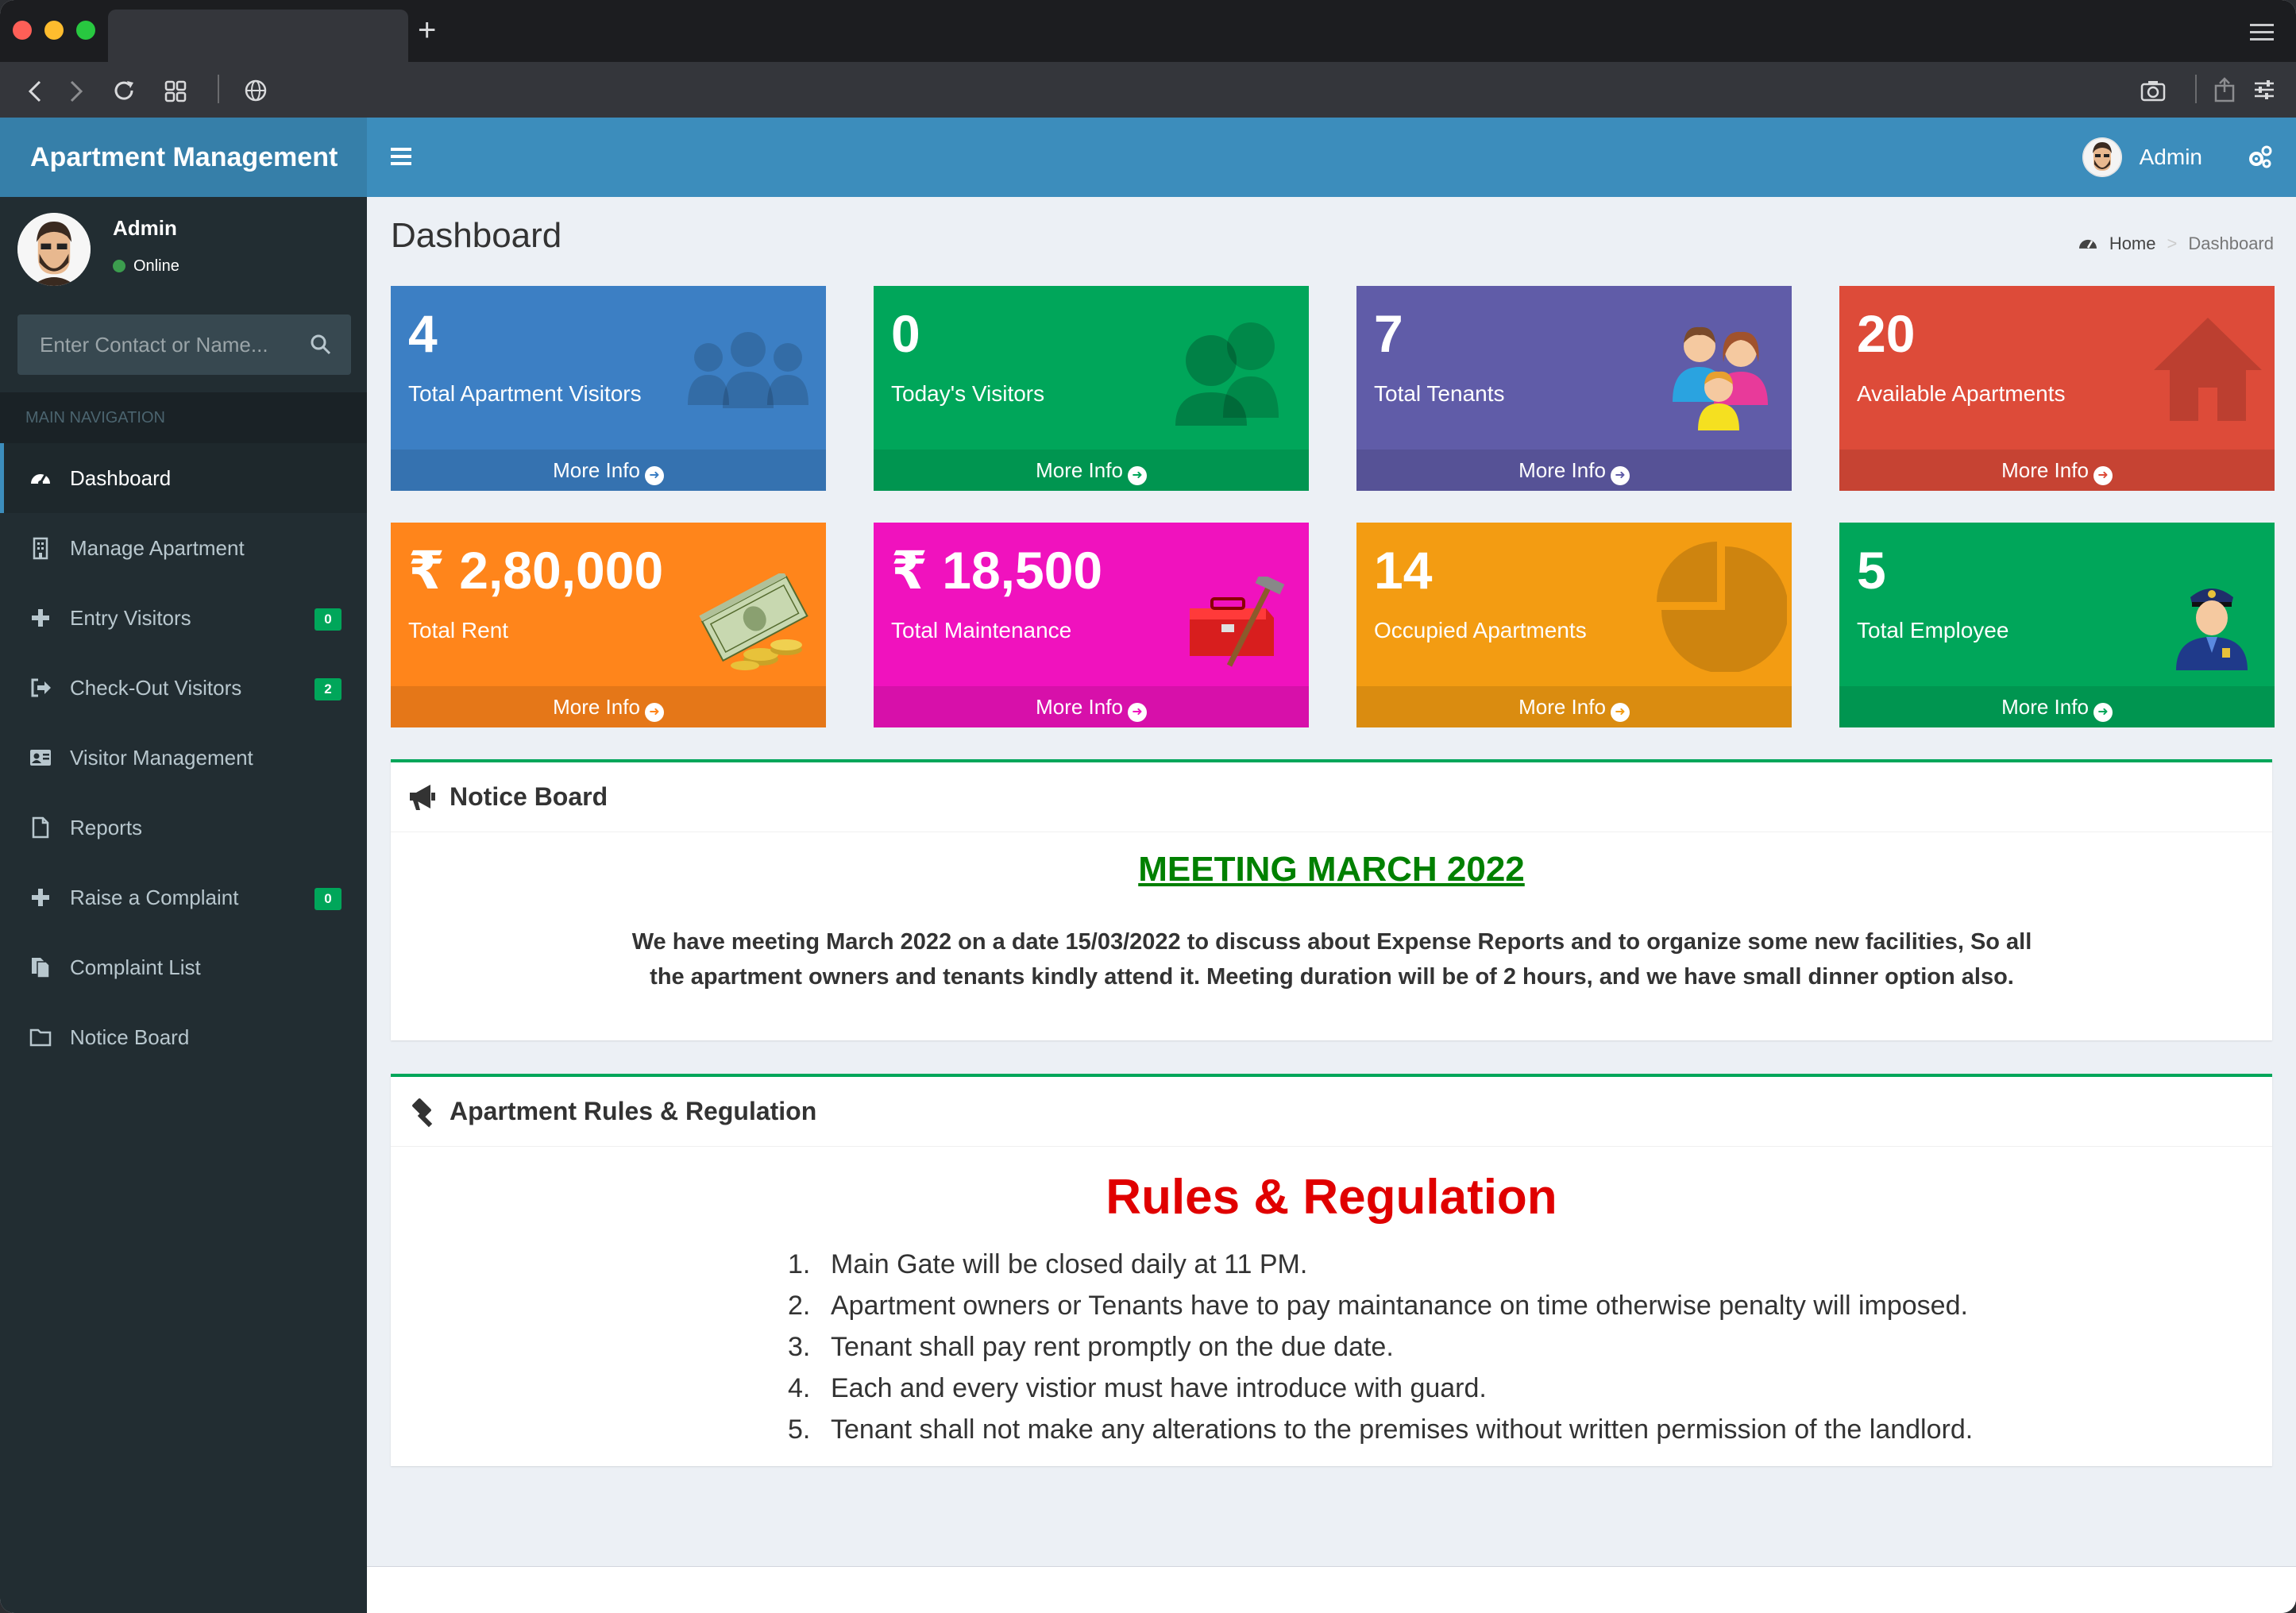 Image resolution: width=2296 pixels, height=1613 pixels. I want to click on sidebar-search, so click(184, 344).